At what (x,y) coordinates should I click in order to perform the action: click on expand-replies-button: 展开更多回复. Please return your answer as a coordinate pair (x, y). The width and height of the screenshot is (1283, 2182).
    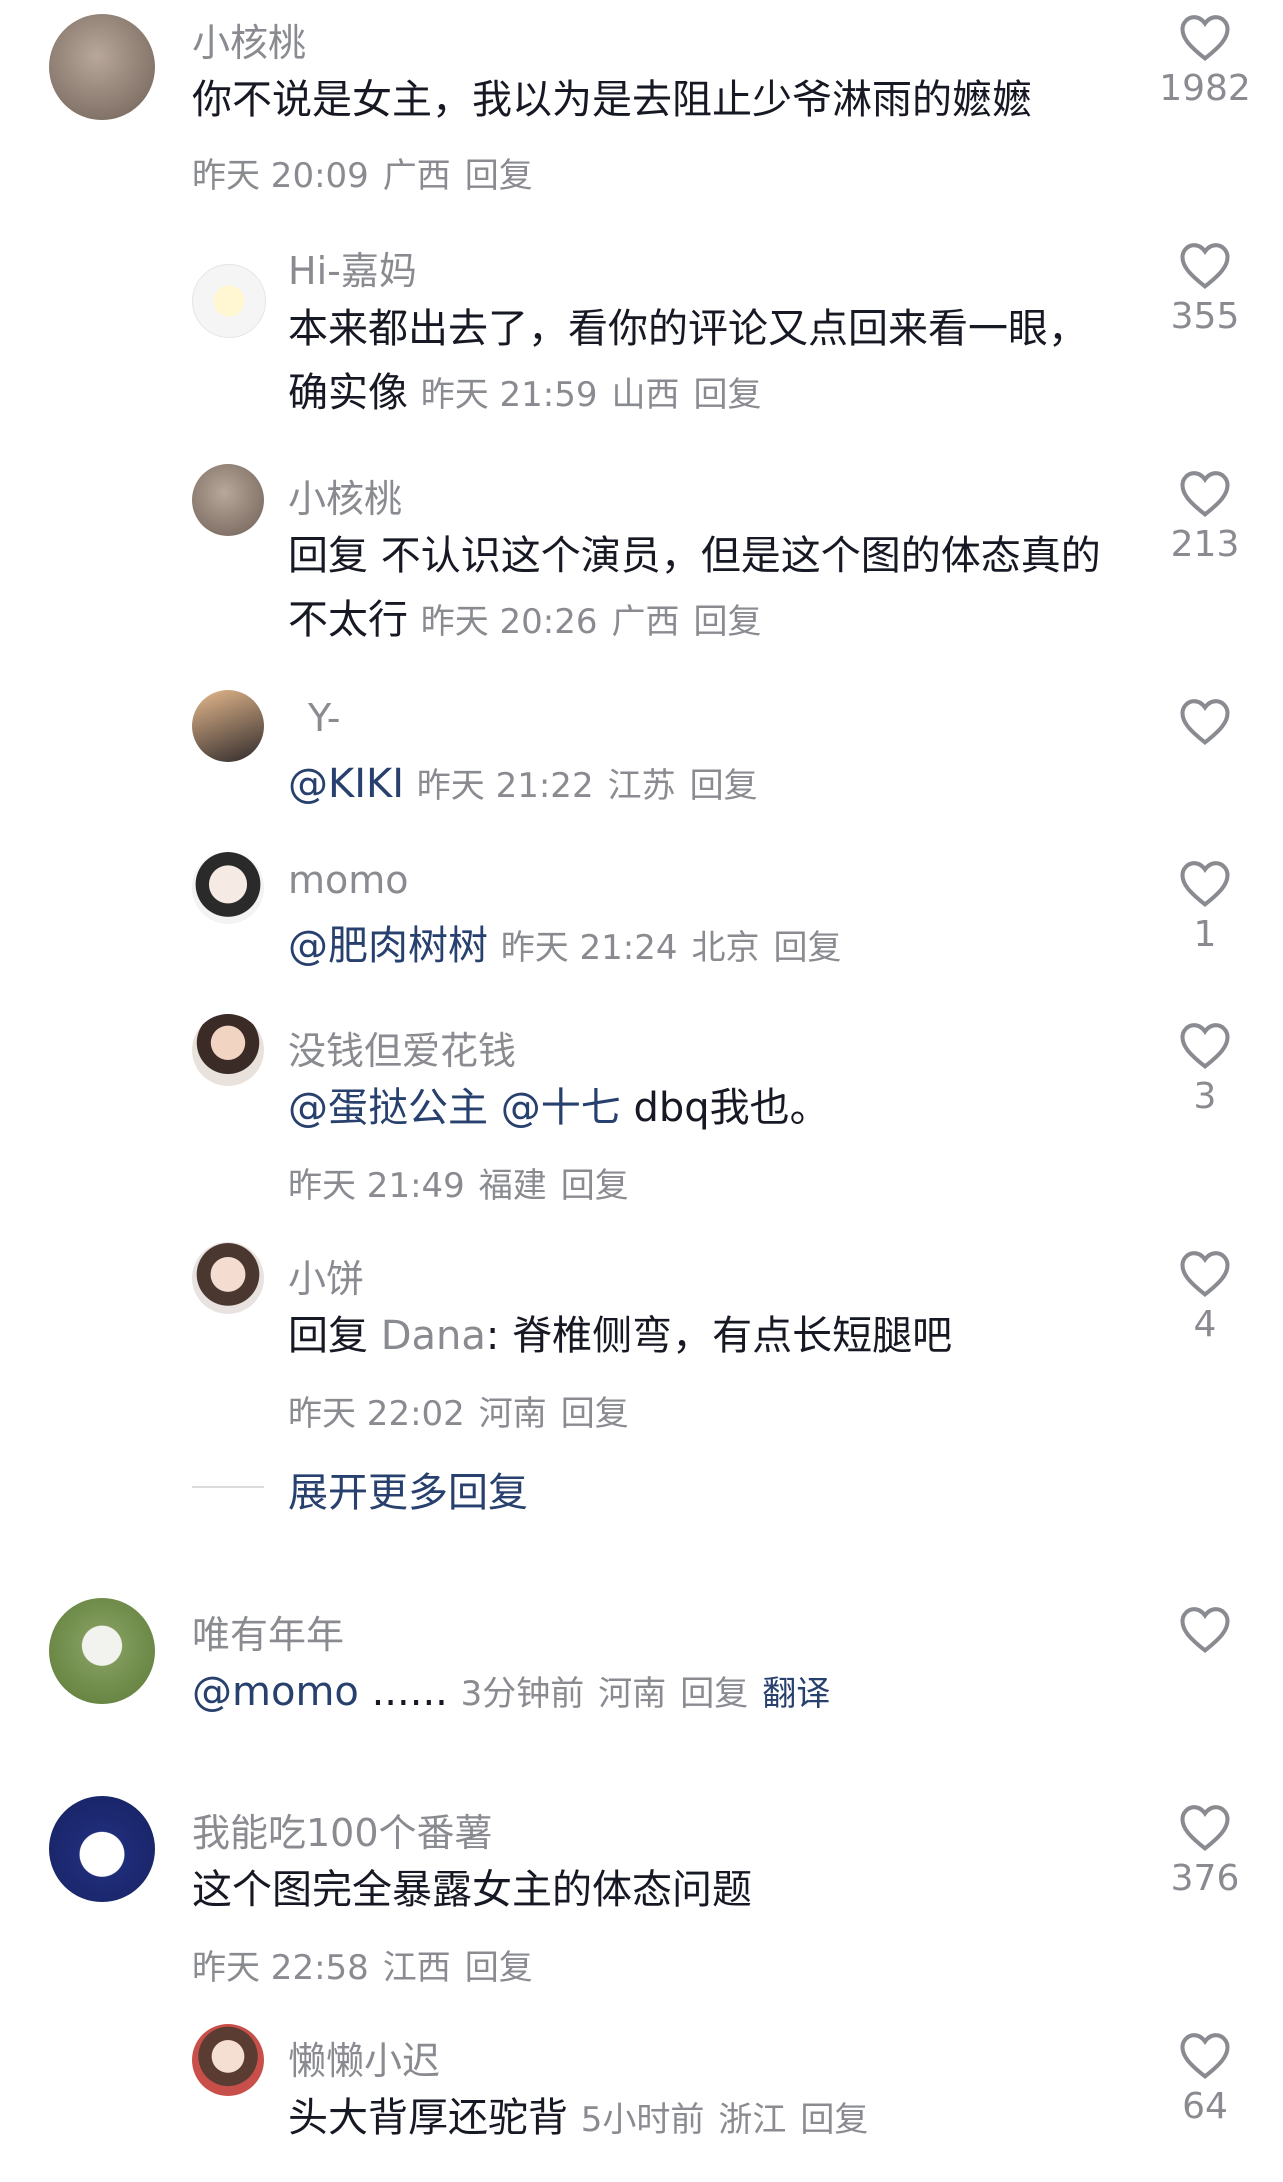
    Looking at the image, I should click on (408, 1489).